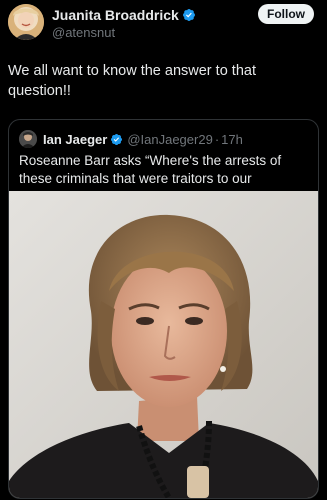 The width and height of the screenshot is (327, 500). I want to click on quoted-author-avatar, so click(28, 139).